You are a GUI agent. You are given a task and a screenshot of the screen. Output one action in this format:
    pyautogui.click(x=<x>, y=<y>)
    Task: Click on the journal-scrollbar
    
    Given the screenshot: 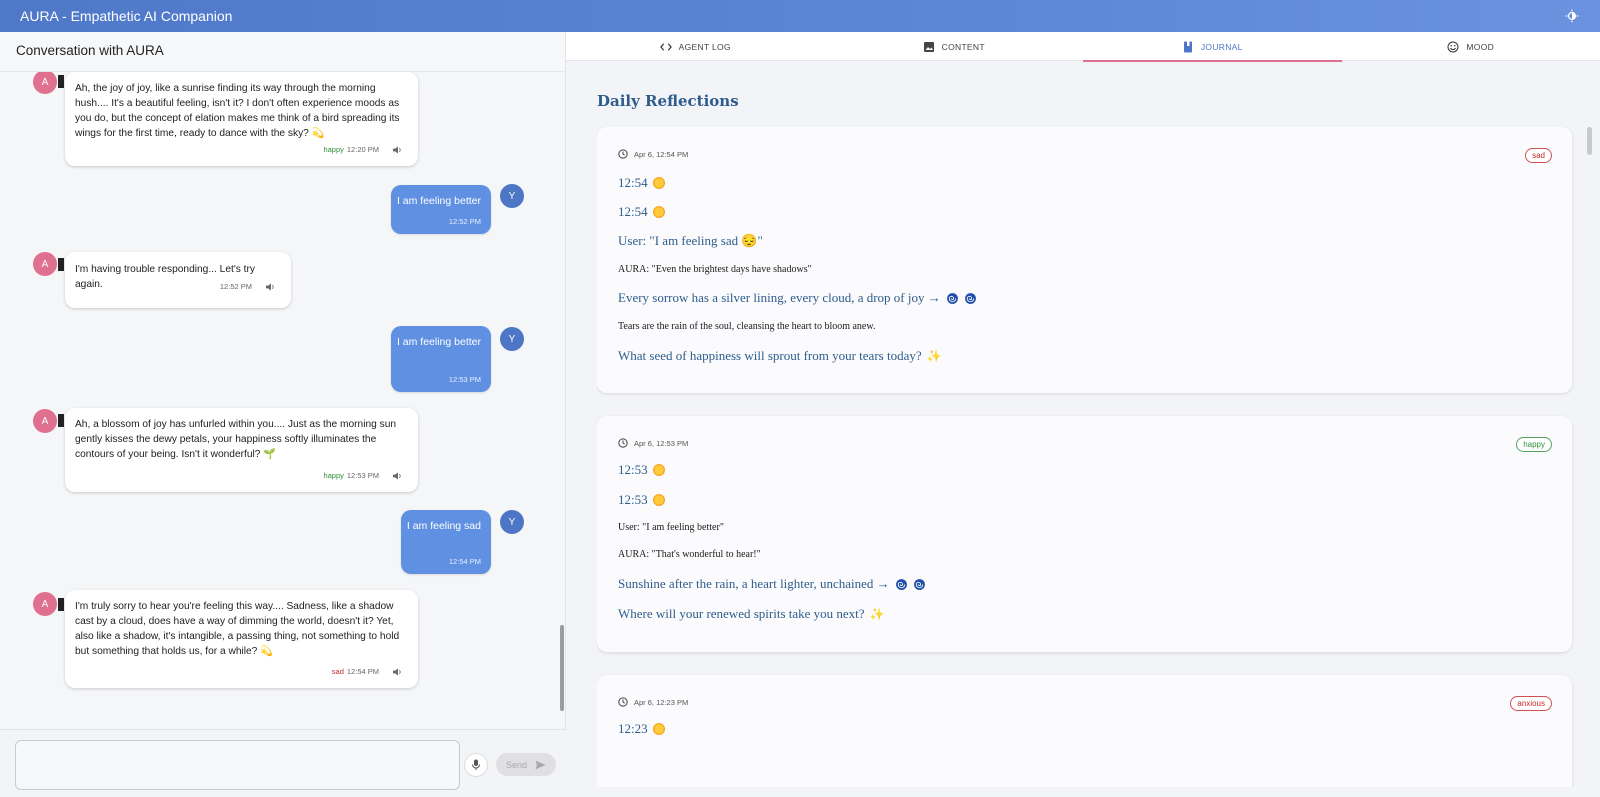 What is the action you would take?
    pyautogui.click(x=1589, y=141)
    